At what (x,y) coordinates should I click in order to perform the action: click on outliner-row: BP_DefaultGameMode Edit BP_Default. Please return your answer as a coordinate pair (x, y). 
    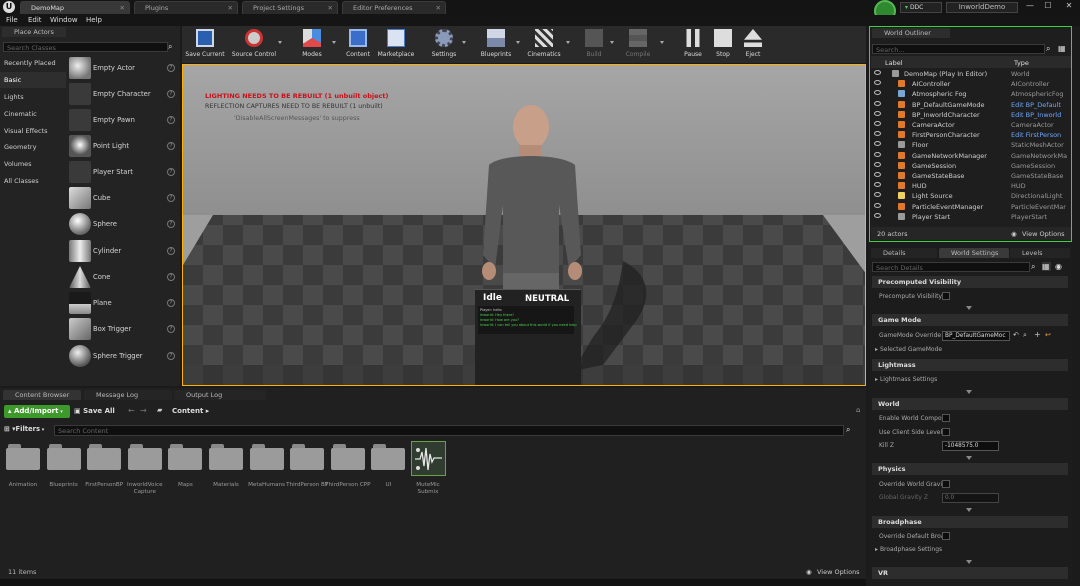
    Looking at the image, I should click on (971, 105).